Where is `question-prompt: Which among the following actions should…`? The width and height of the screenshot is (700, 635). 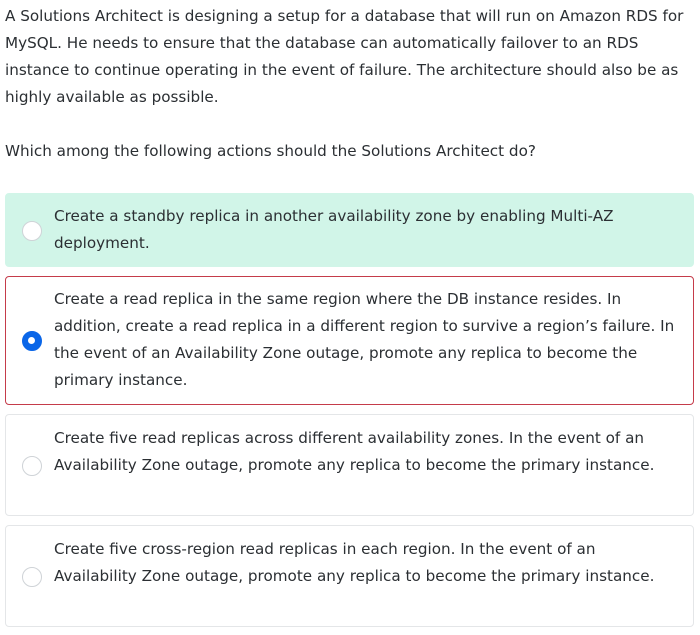
question-prompt: Which among the following actions should… is located at coordinates (270, 151).